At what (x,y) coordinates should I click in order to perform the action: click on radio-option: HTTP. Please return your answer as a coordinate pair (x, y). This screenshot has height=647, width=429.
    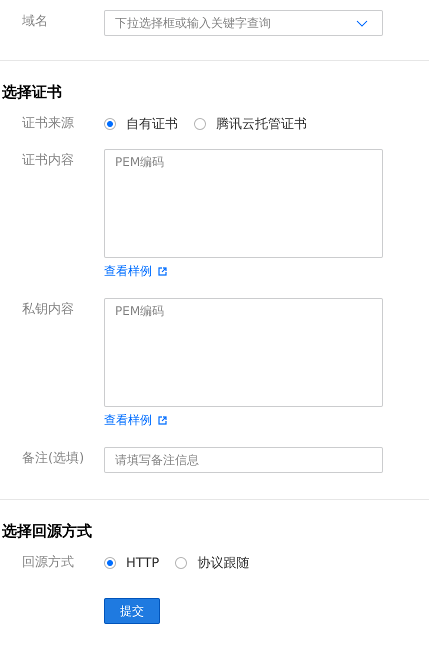
    Looking at the image, I should click on (132, 563).